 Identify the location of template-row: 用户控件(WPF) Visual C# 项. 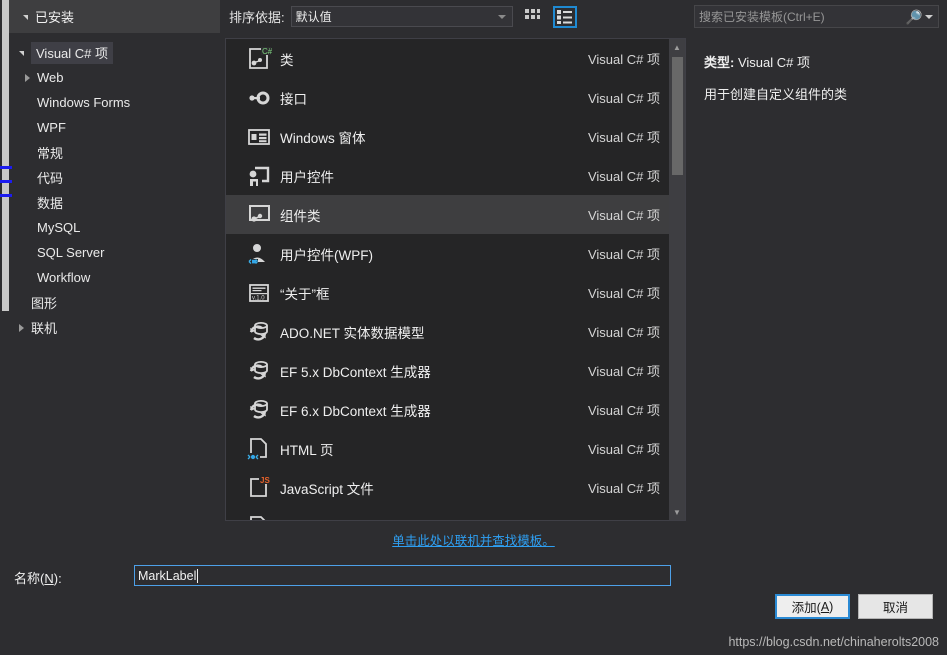
(448, 253).